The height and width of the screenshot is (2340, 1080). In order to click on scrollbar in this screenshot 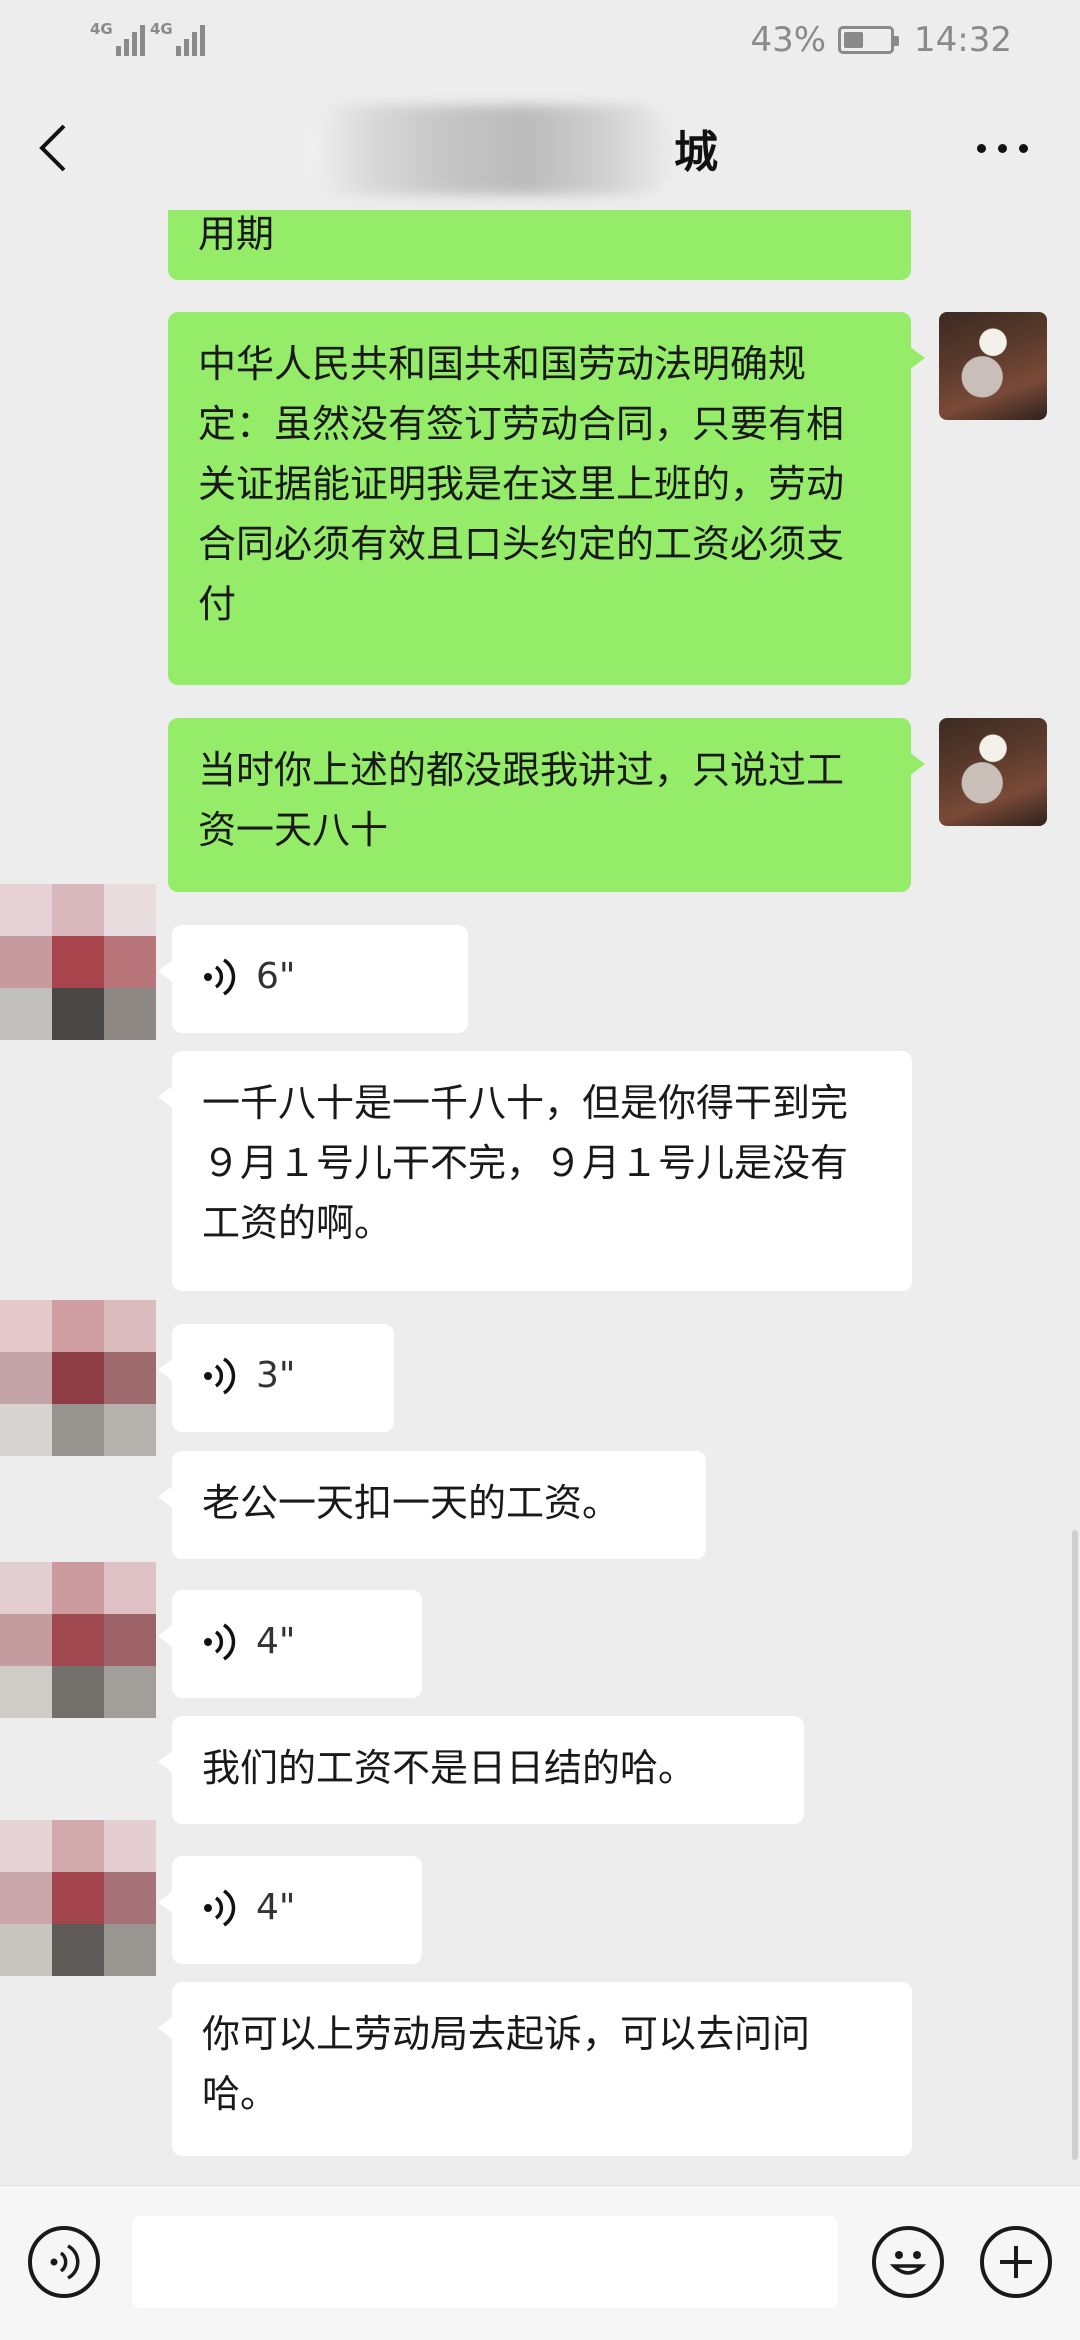, I will do `click(1075, 1845)`.